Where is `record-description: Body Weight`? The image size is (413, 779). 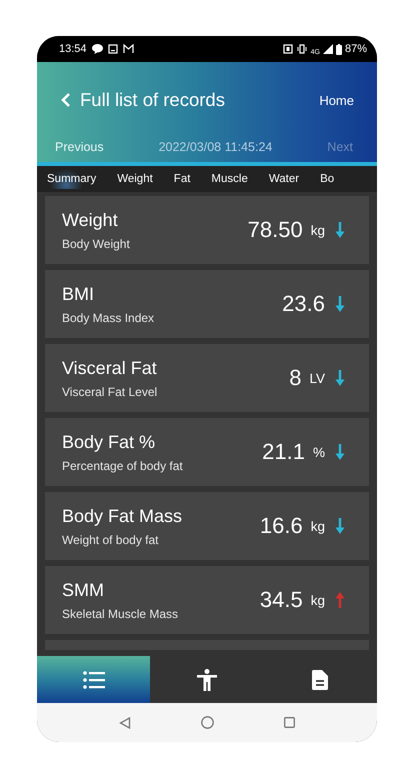 record-description: Body Weight is located at coordinates (96, 243).